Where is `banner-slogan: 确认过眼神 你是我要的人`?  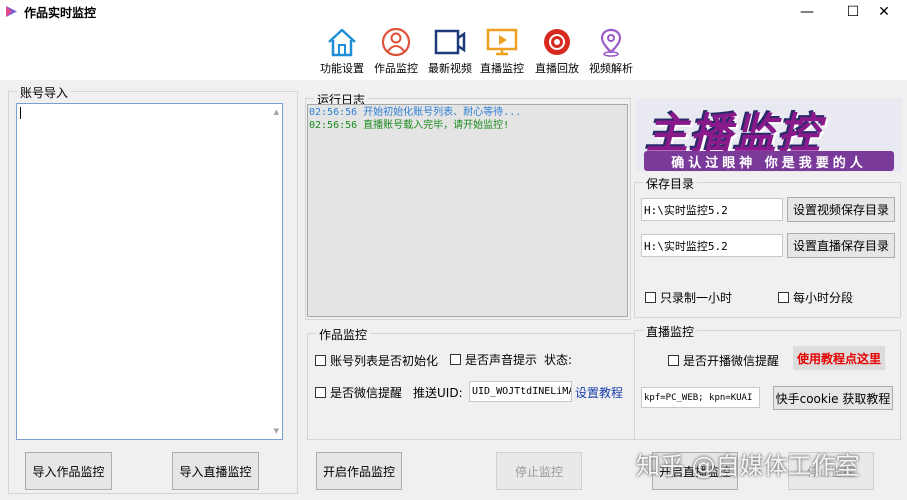 banner-slogan: 确认过眼神 你是我要的人 is located at coordinates (769, 161).